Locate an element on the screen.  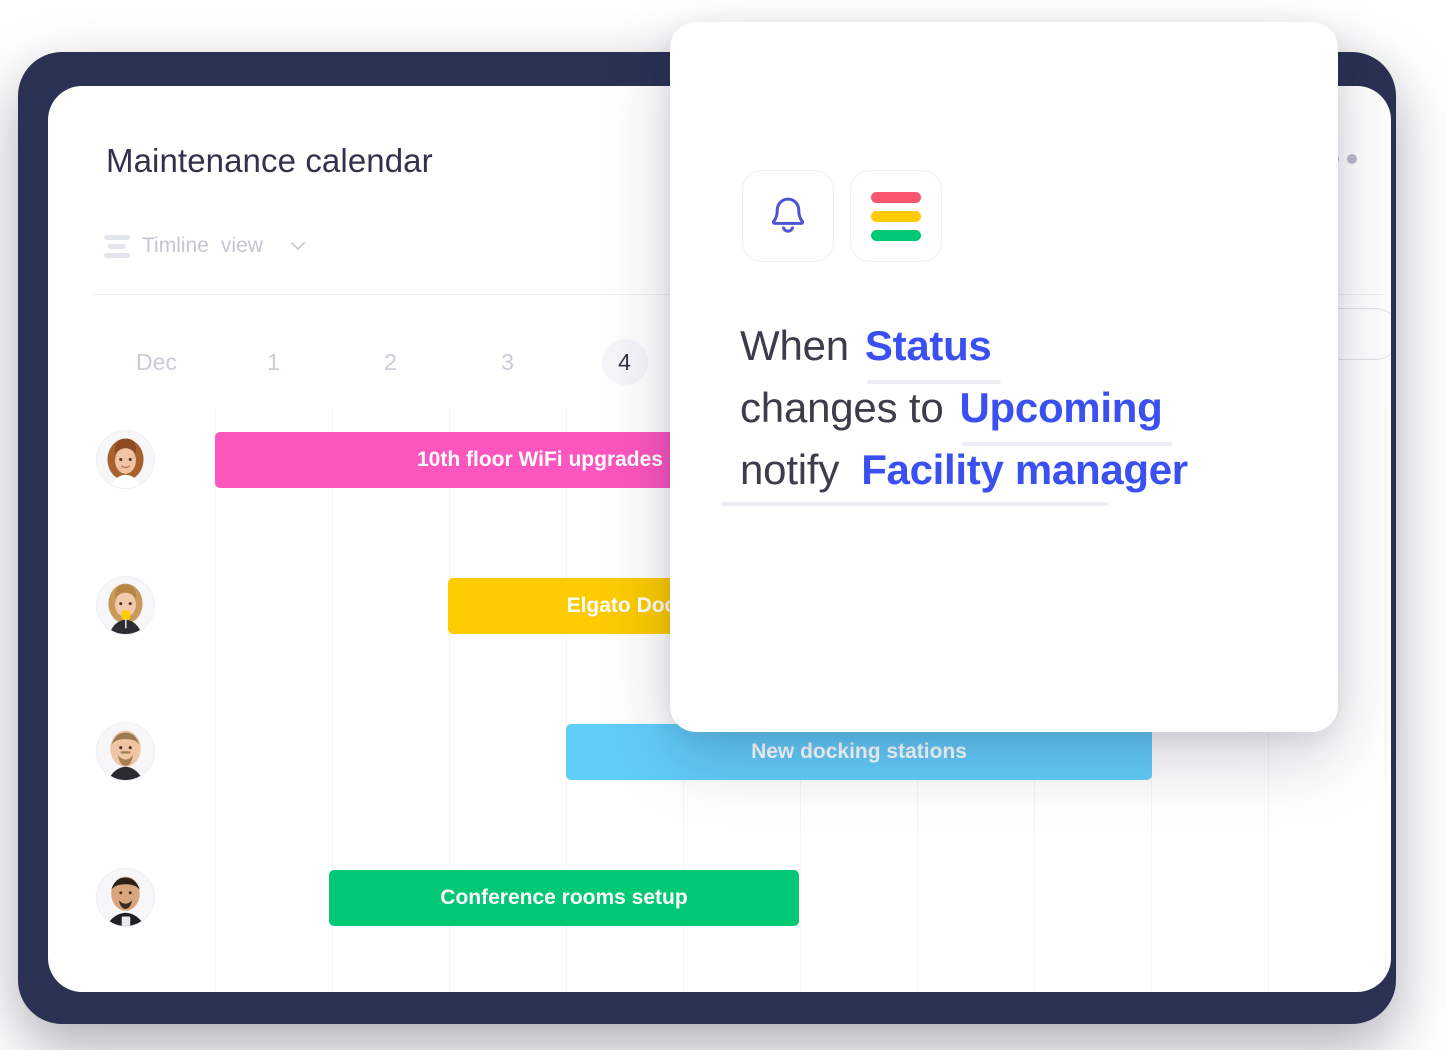
automation-chip-facility-manager: Facility manager is located at coordinates (954, 476).